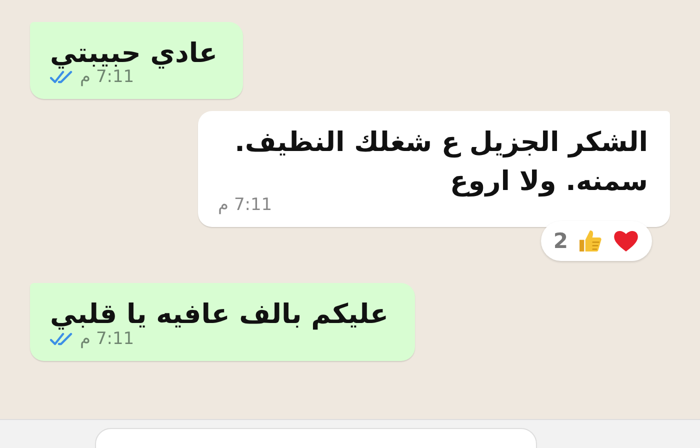 The image size is (700, 448). What do you see at coordinates (441, 162) in the screenshot?
I see `message-text: الشكر الجزيل ع شغلك النظيف. سمنه. ولا اروع` at bounding box center [441, 162].